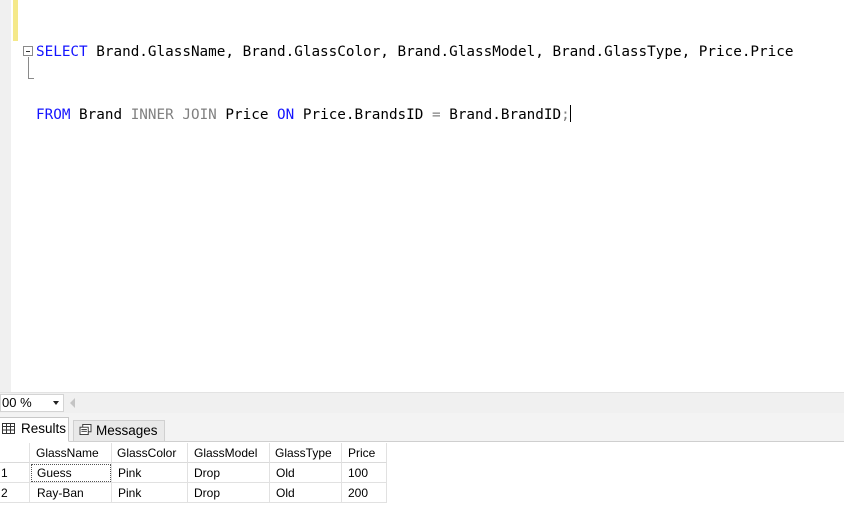 The image size is (844, 512). Describe the element at coordinates (8, 428) in the screenshot. I see `grid-icon` at that location.